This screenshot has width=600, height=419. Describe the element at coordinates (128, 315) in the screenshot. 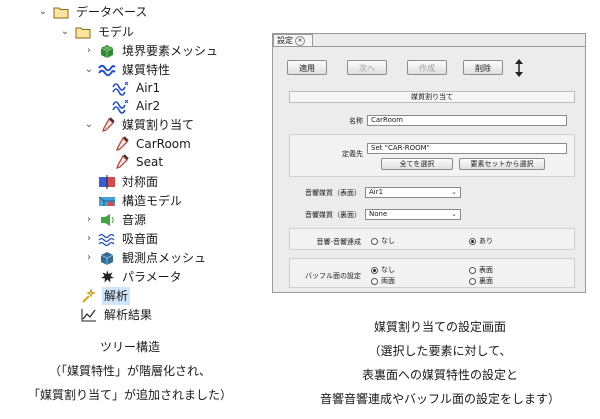

I see `tree-item-label: 解析結果` at that location.